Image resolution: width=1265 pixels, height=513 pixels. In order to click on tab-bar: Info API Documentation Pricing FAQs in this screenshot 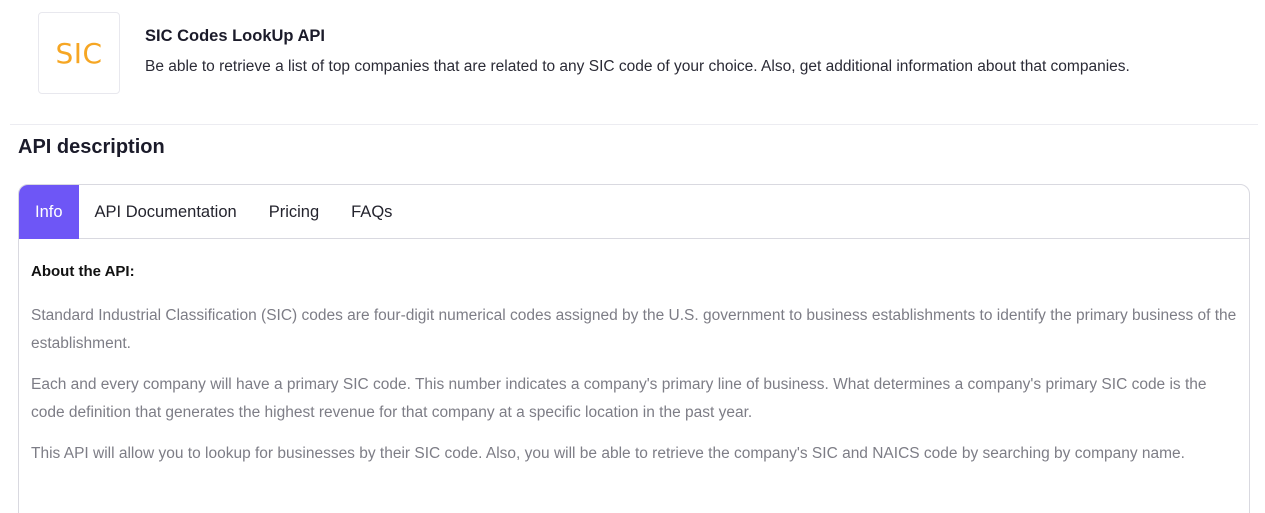, I will do `click(634, 212)`.